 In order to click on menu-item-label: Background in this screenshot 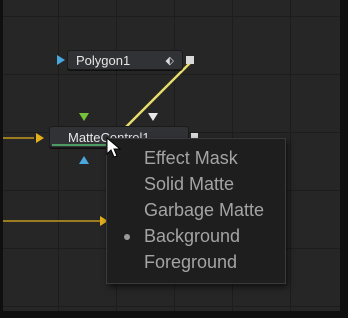, I will do `click(192, 236)`.